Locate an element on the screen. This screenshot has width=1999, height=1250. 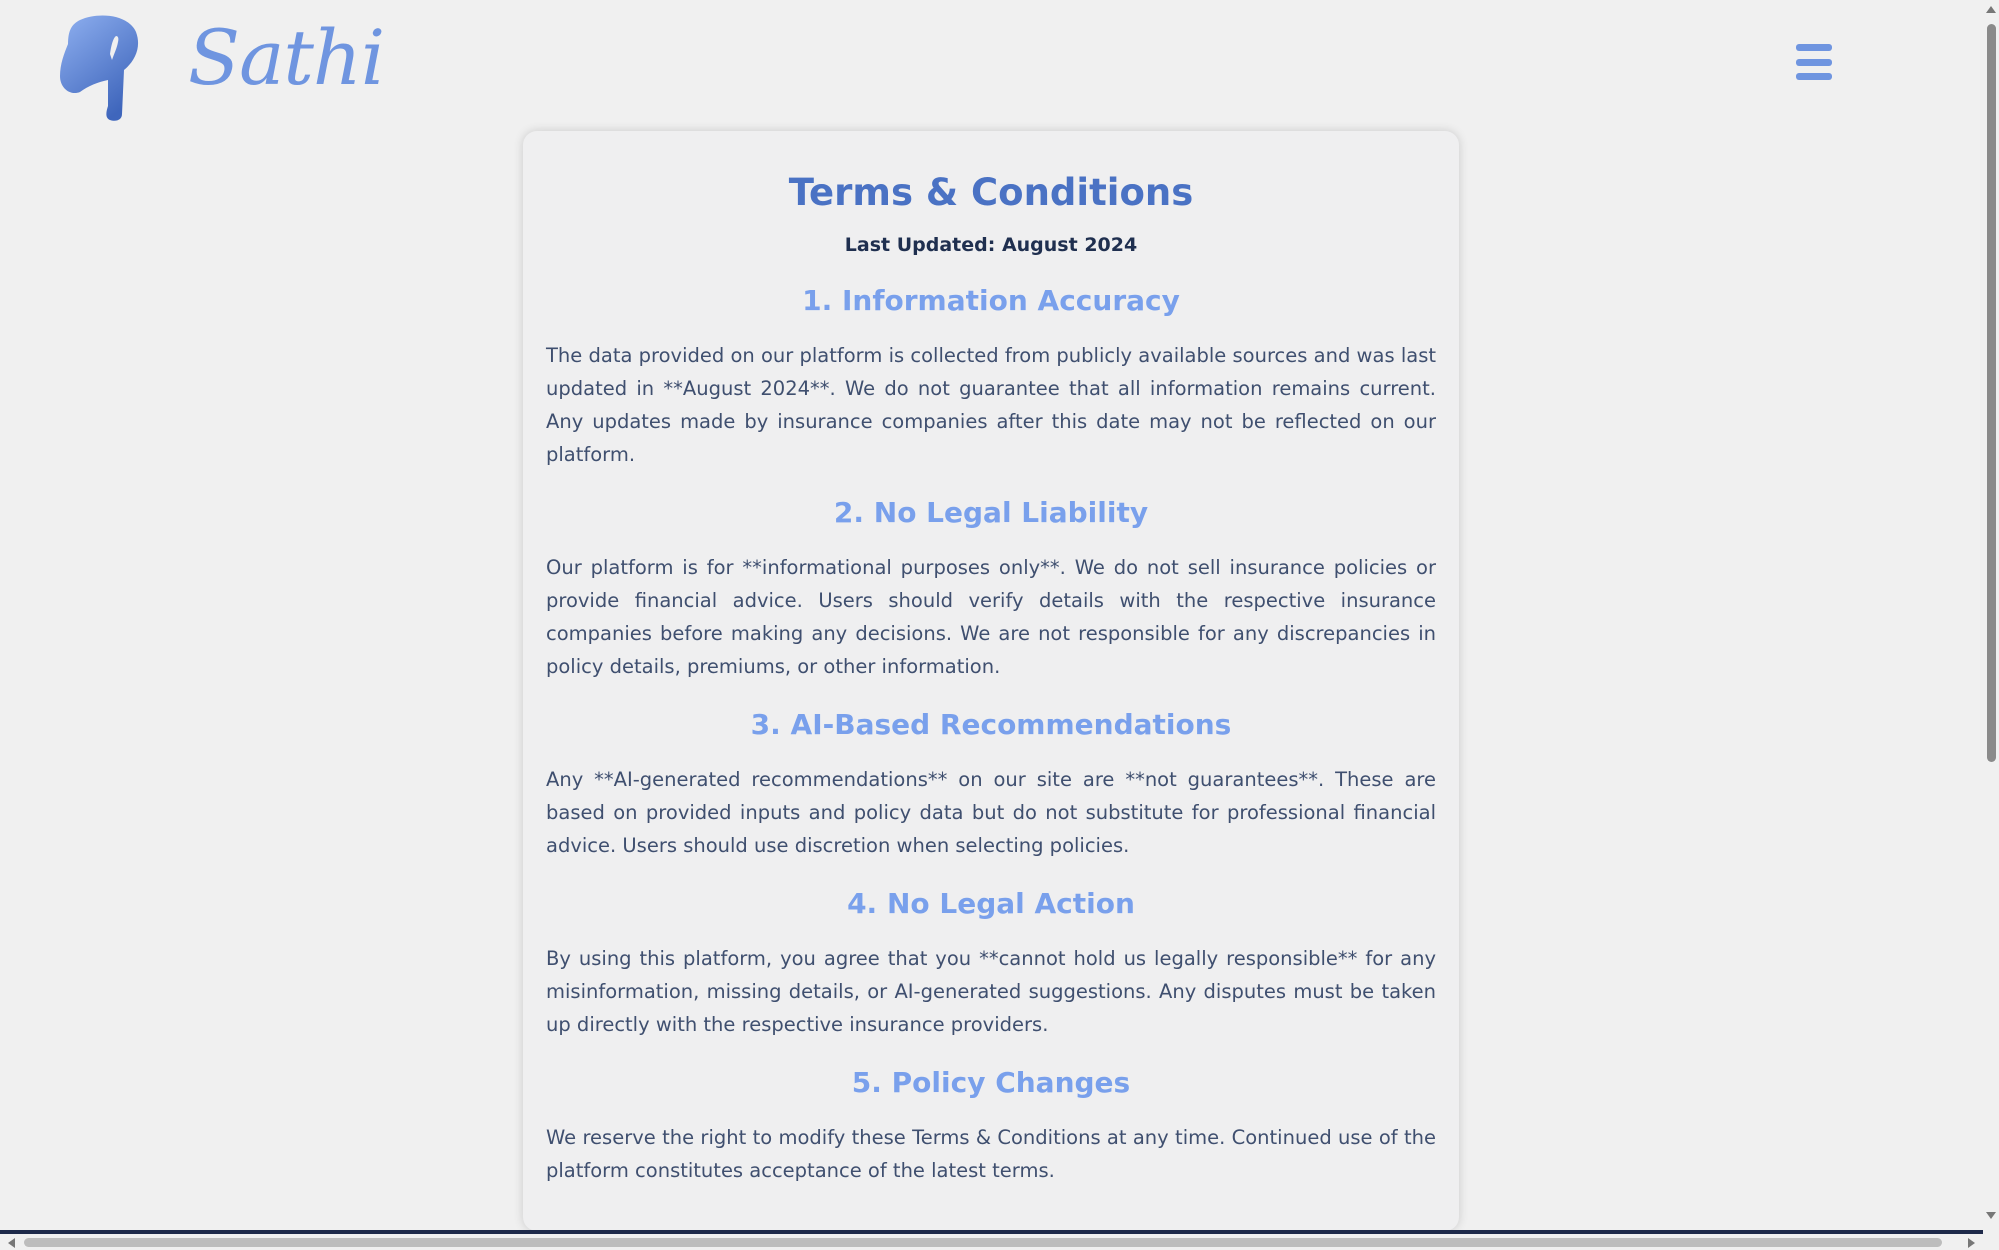
section-heading: 5. Policy Changes is located at coordinates (991, 1082).